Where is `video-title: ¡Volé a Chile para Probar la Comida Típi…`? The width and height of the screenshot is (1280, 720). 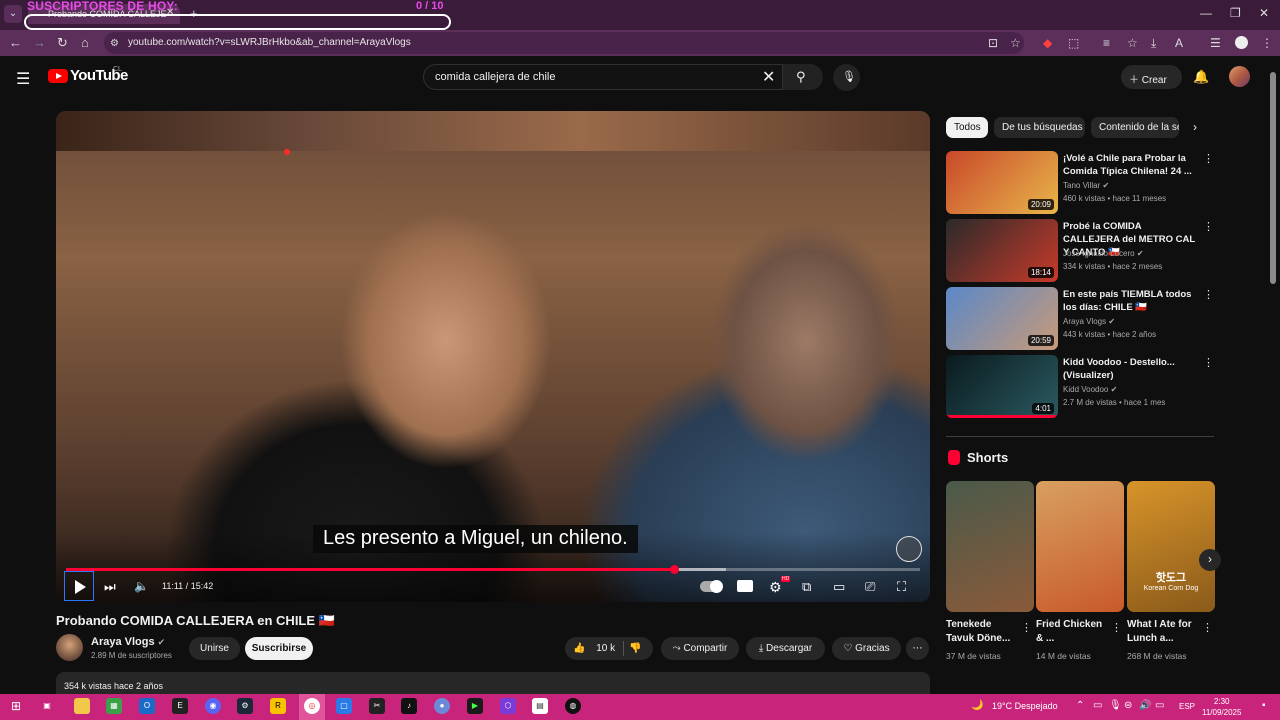 video-title: ¡Volé a Chile para Probar la Comida Típi… is located at coordinates (1131, 165).